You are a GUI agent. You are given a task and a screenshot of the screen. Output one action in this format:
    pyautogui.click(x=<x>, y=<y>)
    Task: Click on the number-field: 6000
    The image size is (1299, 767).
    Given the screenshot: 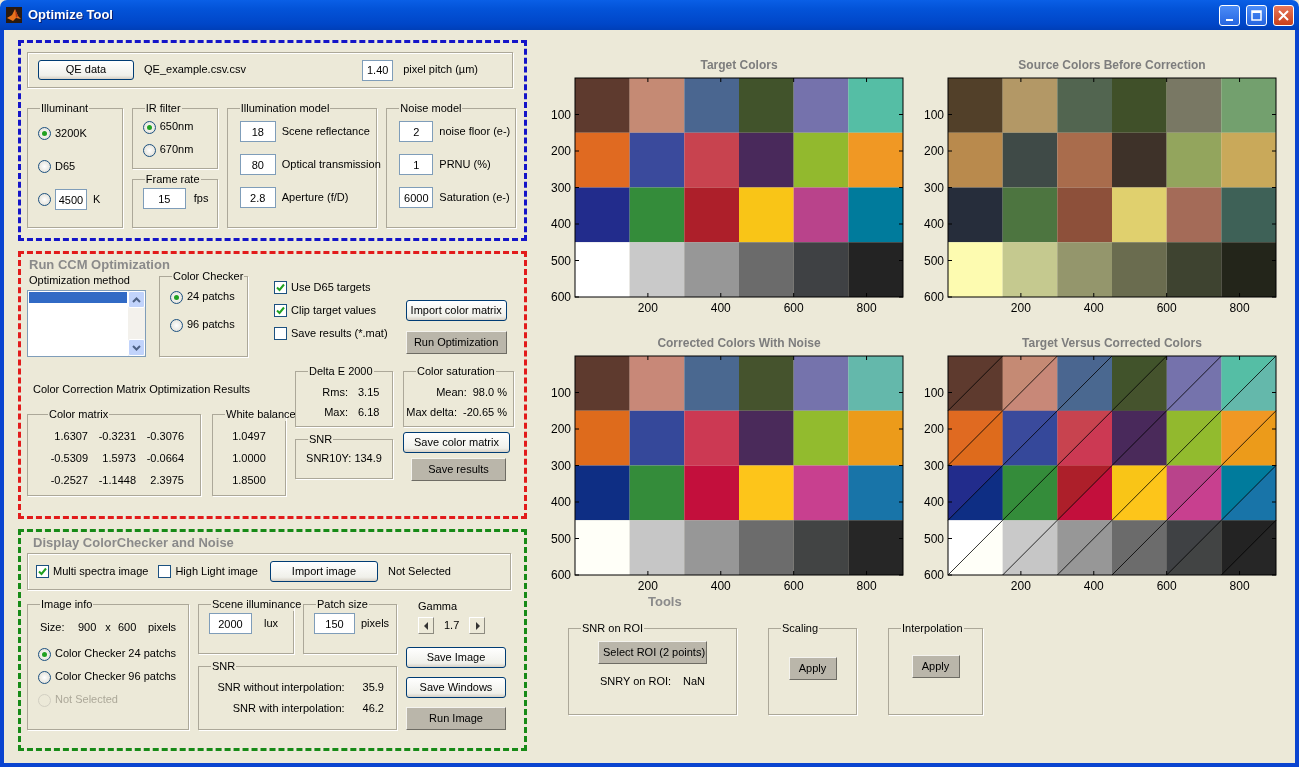 What is the action you would take?
    pyautogui.click(x=416, y=197)
    